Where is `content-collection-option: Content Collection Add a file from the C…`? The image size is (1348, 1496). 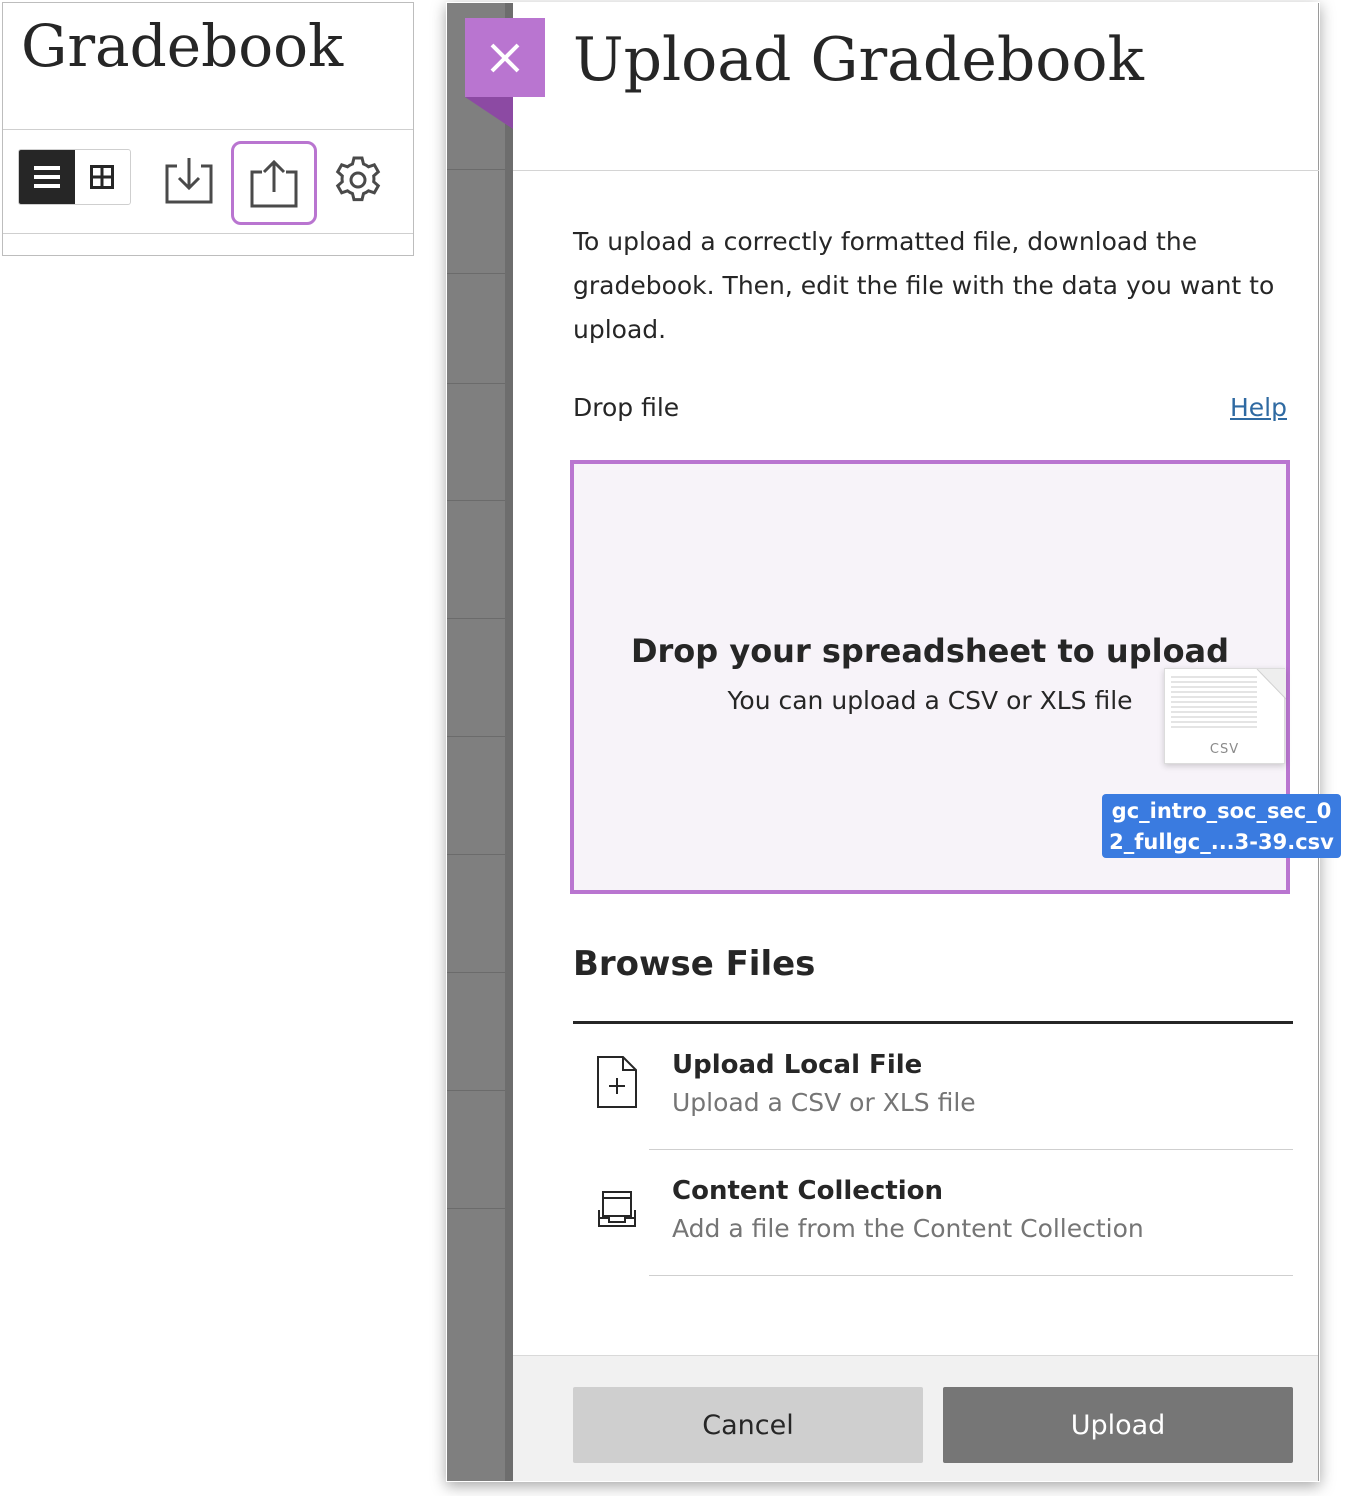
content-collection-option: Content Collection Add a file from the C… is located at coordinates (933, 1213).